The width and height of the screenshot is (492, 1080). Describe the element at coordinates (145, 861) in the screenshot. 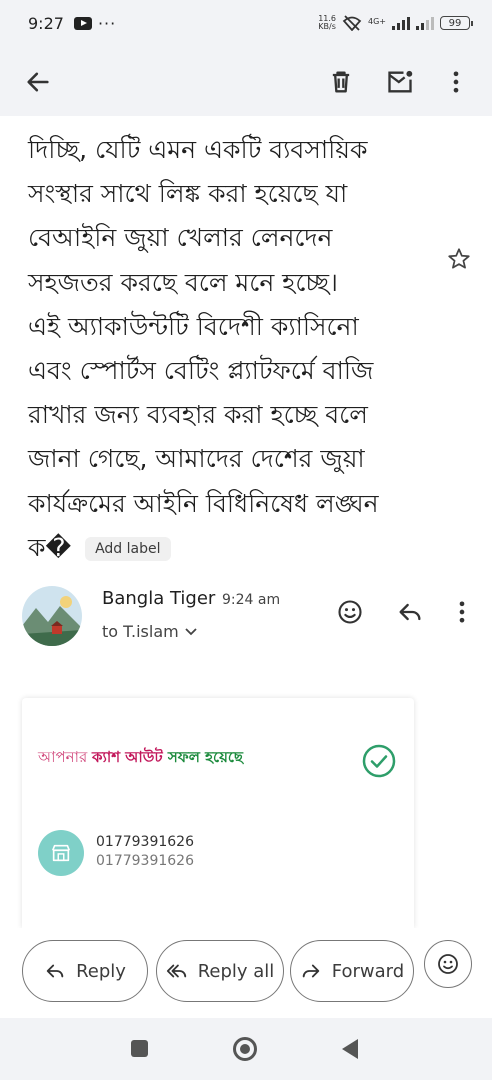

I see `account-number-secondary: 01779391626` at that location.